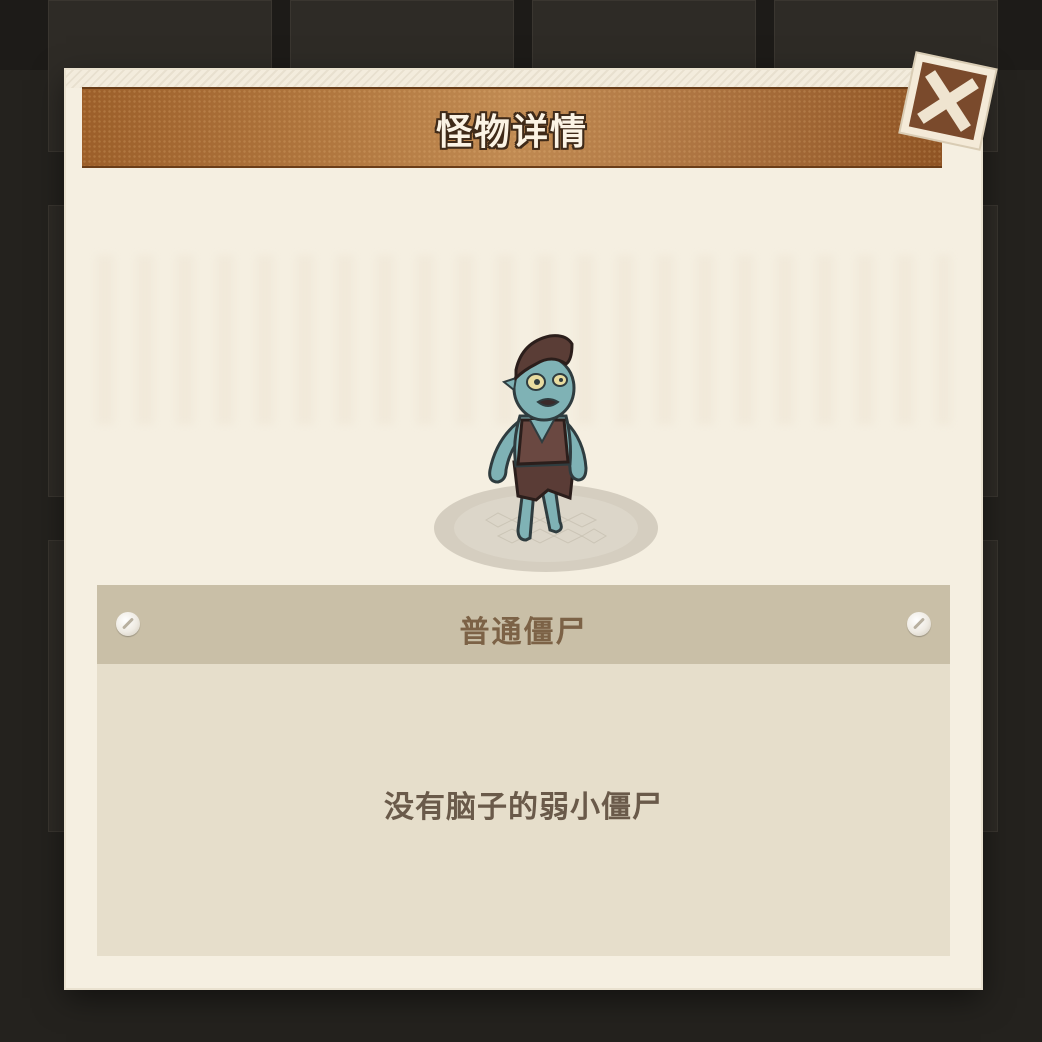  Describe the element at coordinates (546, 455) in the screenshot. I see `zombie-sprite` at that location.